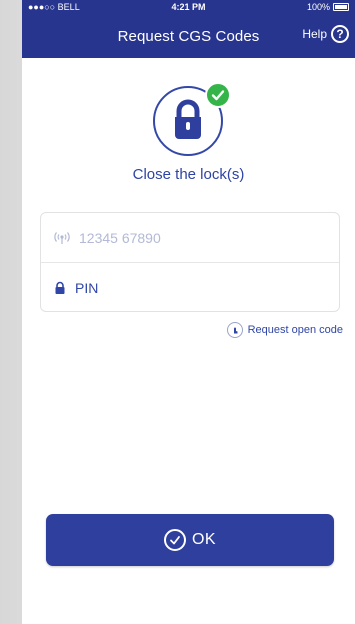 Image resolution: width=355 pixels, height=624 pixels. What do you see at coordinates (87, 287) in the screenshot?
I see `pin-placeholder: PIN` at bounding box center [87, 287].